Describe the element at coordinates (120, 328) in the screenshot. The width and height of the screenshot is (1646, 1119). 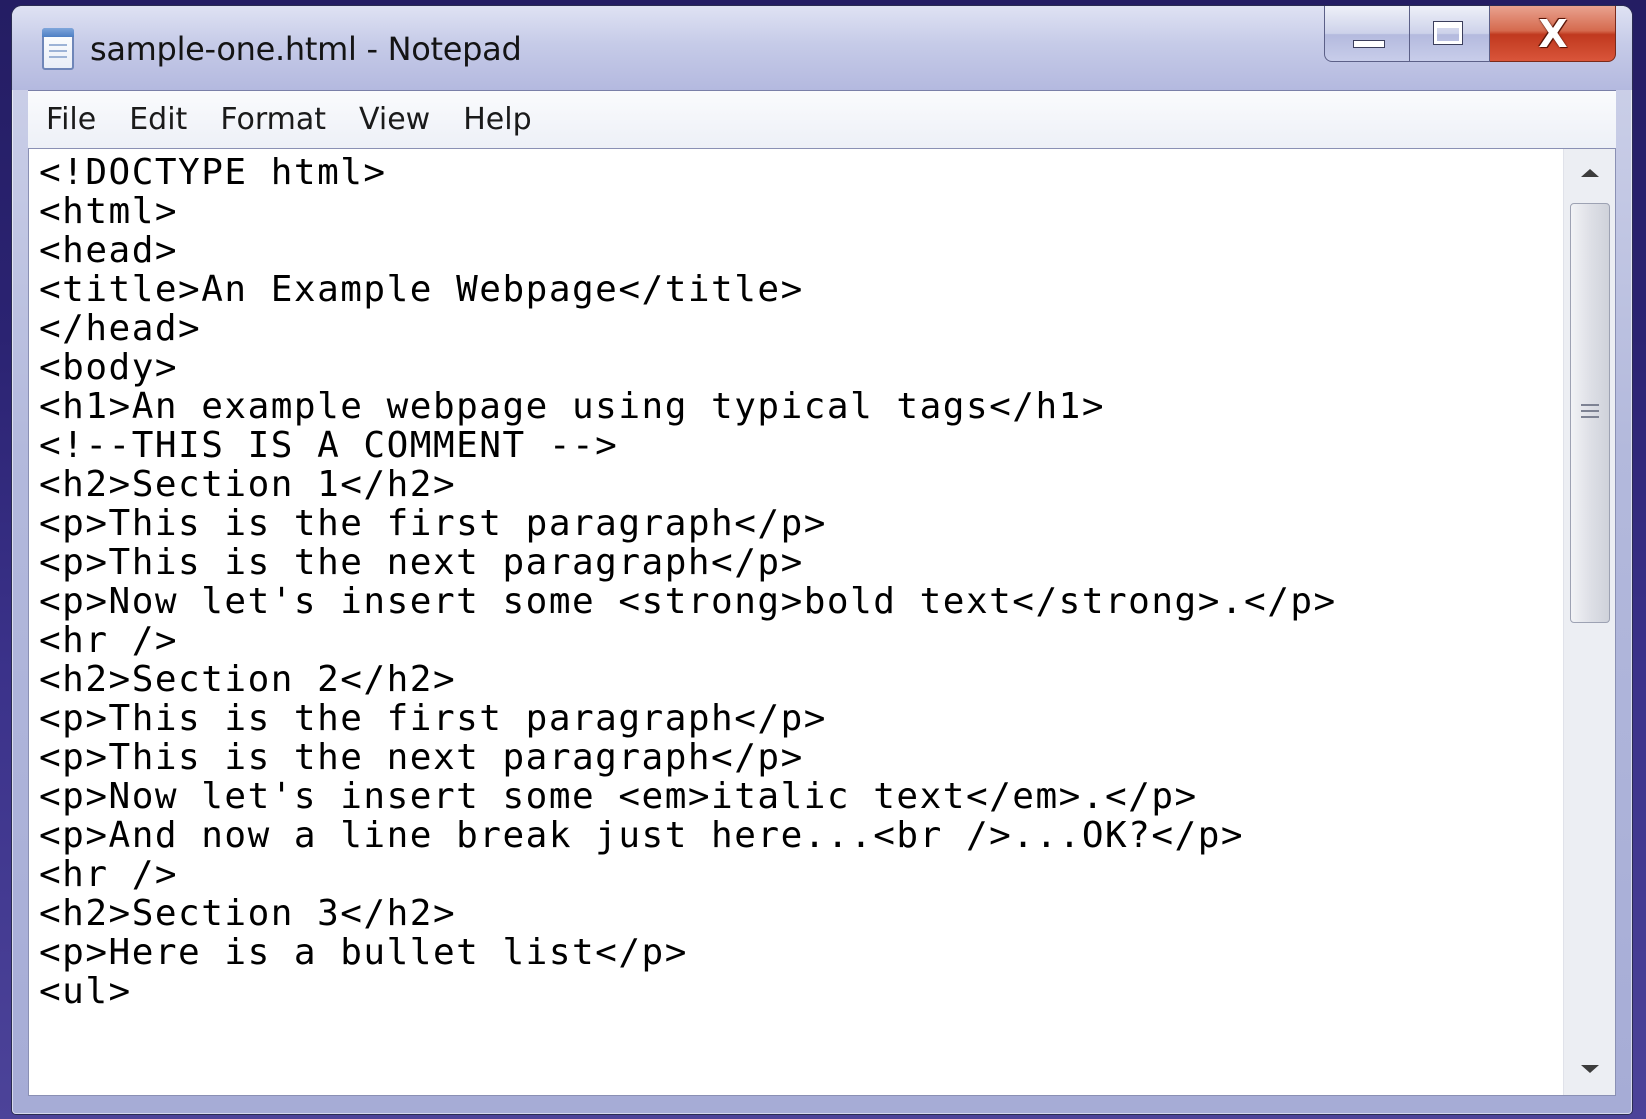
I see `code-line: </head>` at that location.